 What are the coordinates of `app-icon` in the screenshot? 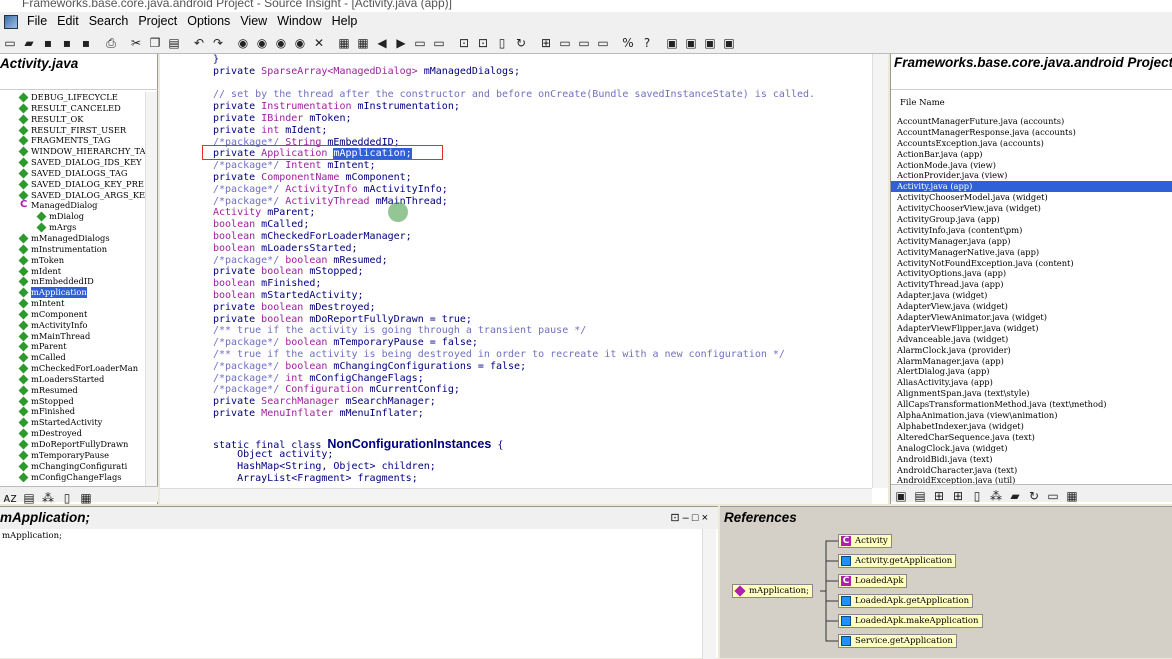 It's located at (11, 22).